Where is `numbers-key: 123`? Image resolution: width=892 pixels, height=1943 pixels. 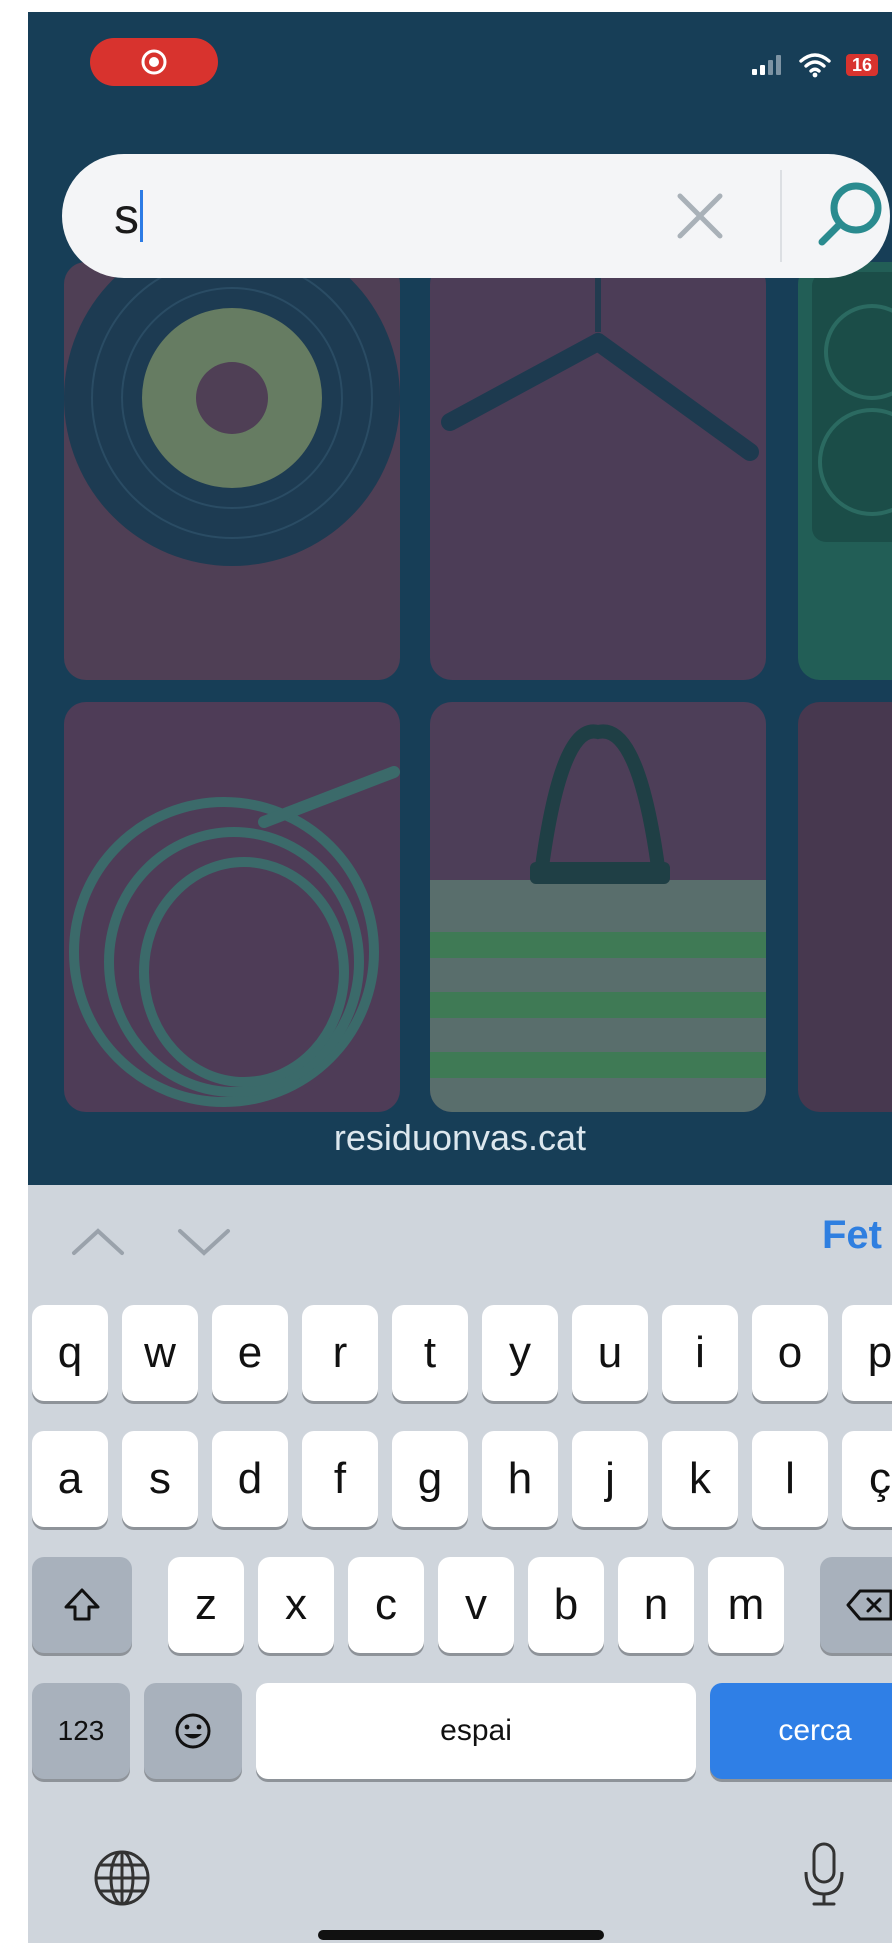 numbers-key: 123 is located at coordinates (81, 1731).